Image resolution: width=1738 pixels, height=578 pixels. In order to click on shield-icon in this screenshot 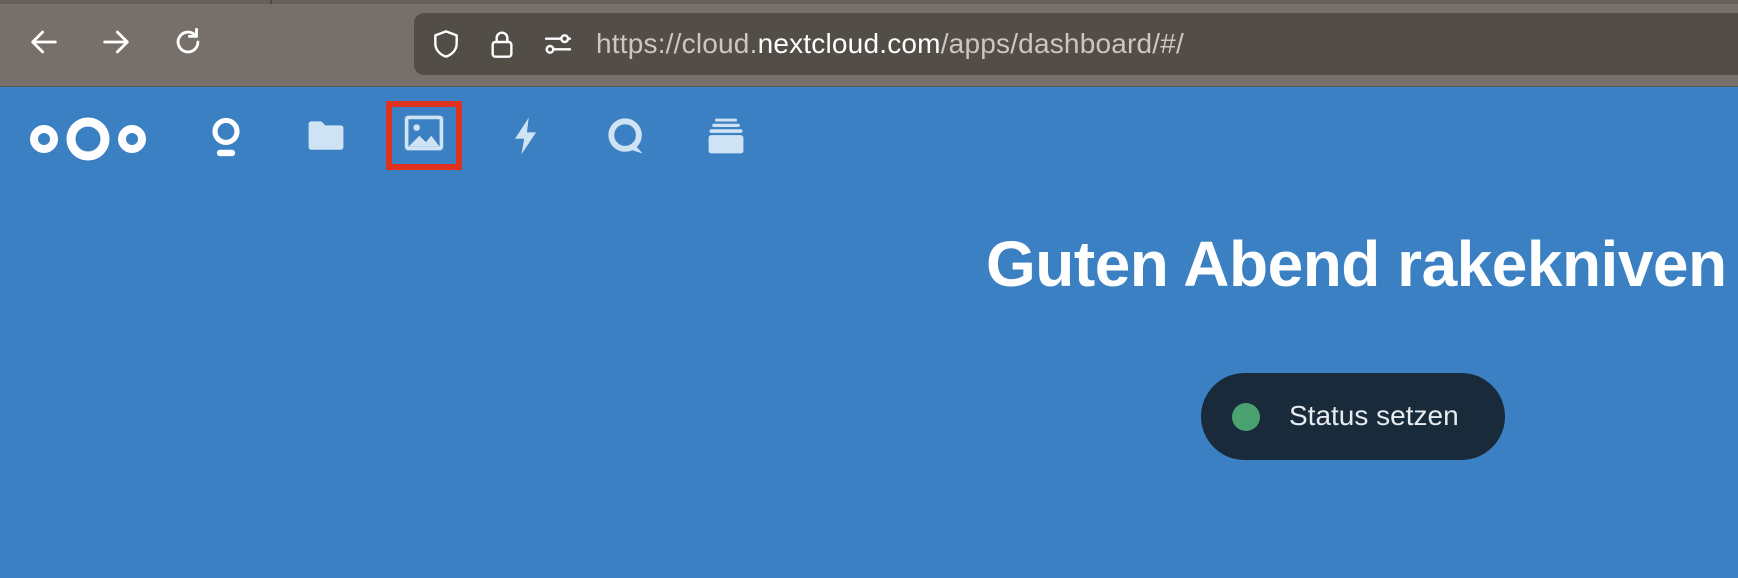, I will do `click(446, 44)`.